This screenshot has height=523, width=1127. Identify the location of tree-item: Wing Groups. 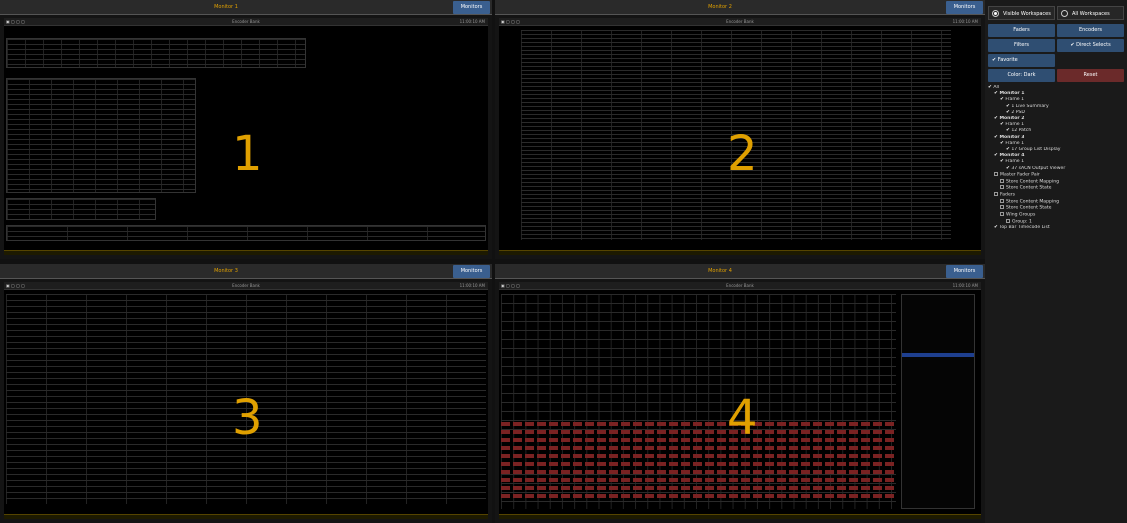
(1056, 215).